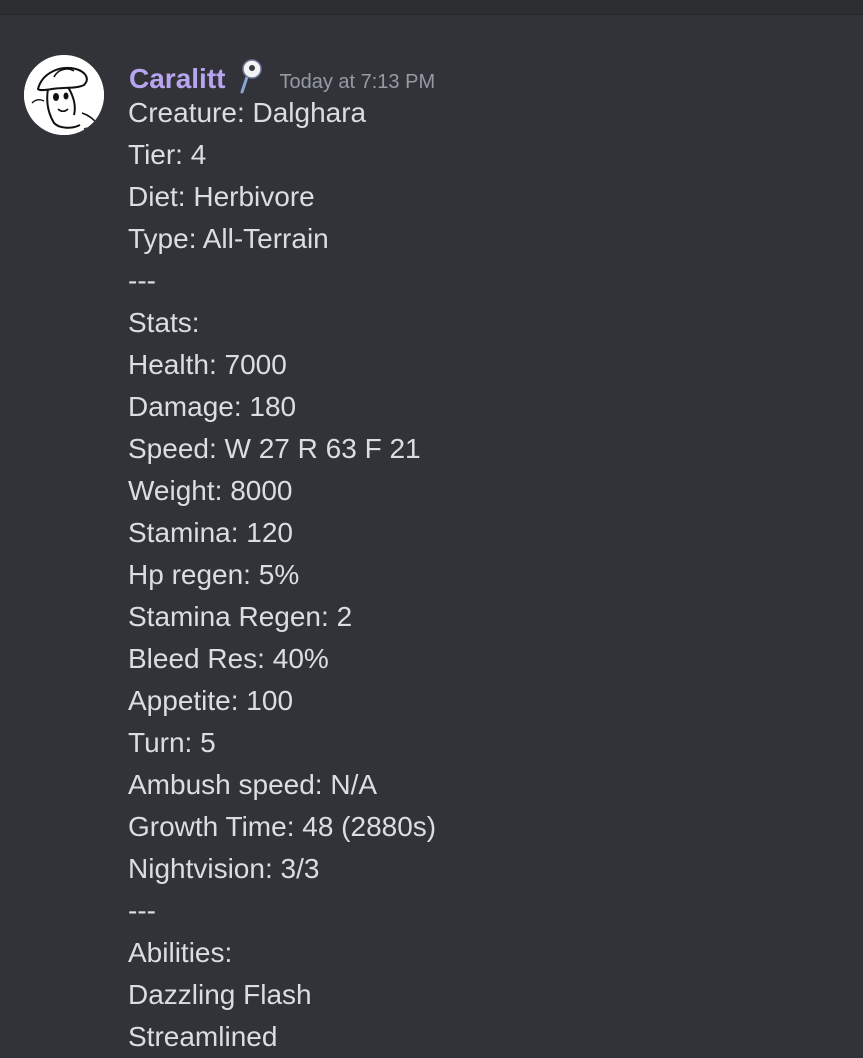 The image size is (863, 1058). What do you see at coordinates (220, 994) in the screenshot?
I see `message-line: Dazzling Flash` at bounding box center [220, 994].